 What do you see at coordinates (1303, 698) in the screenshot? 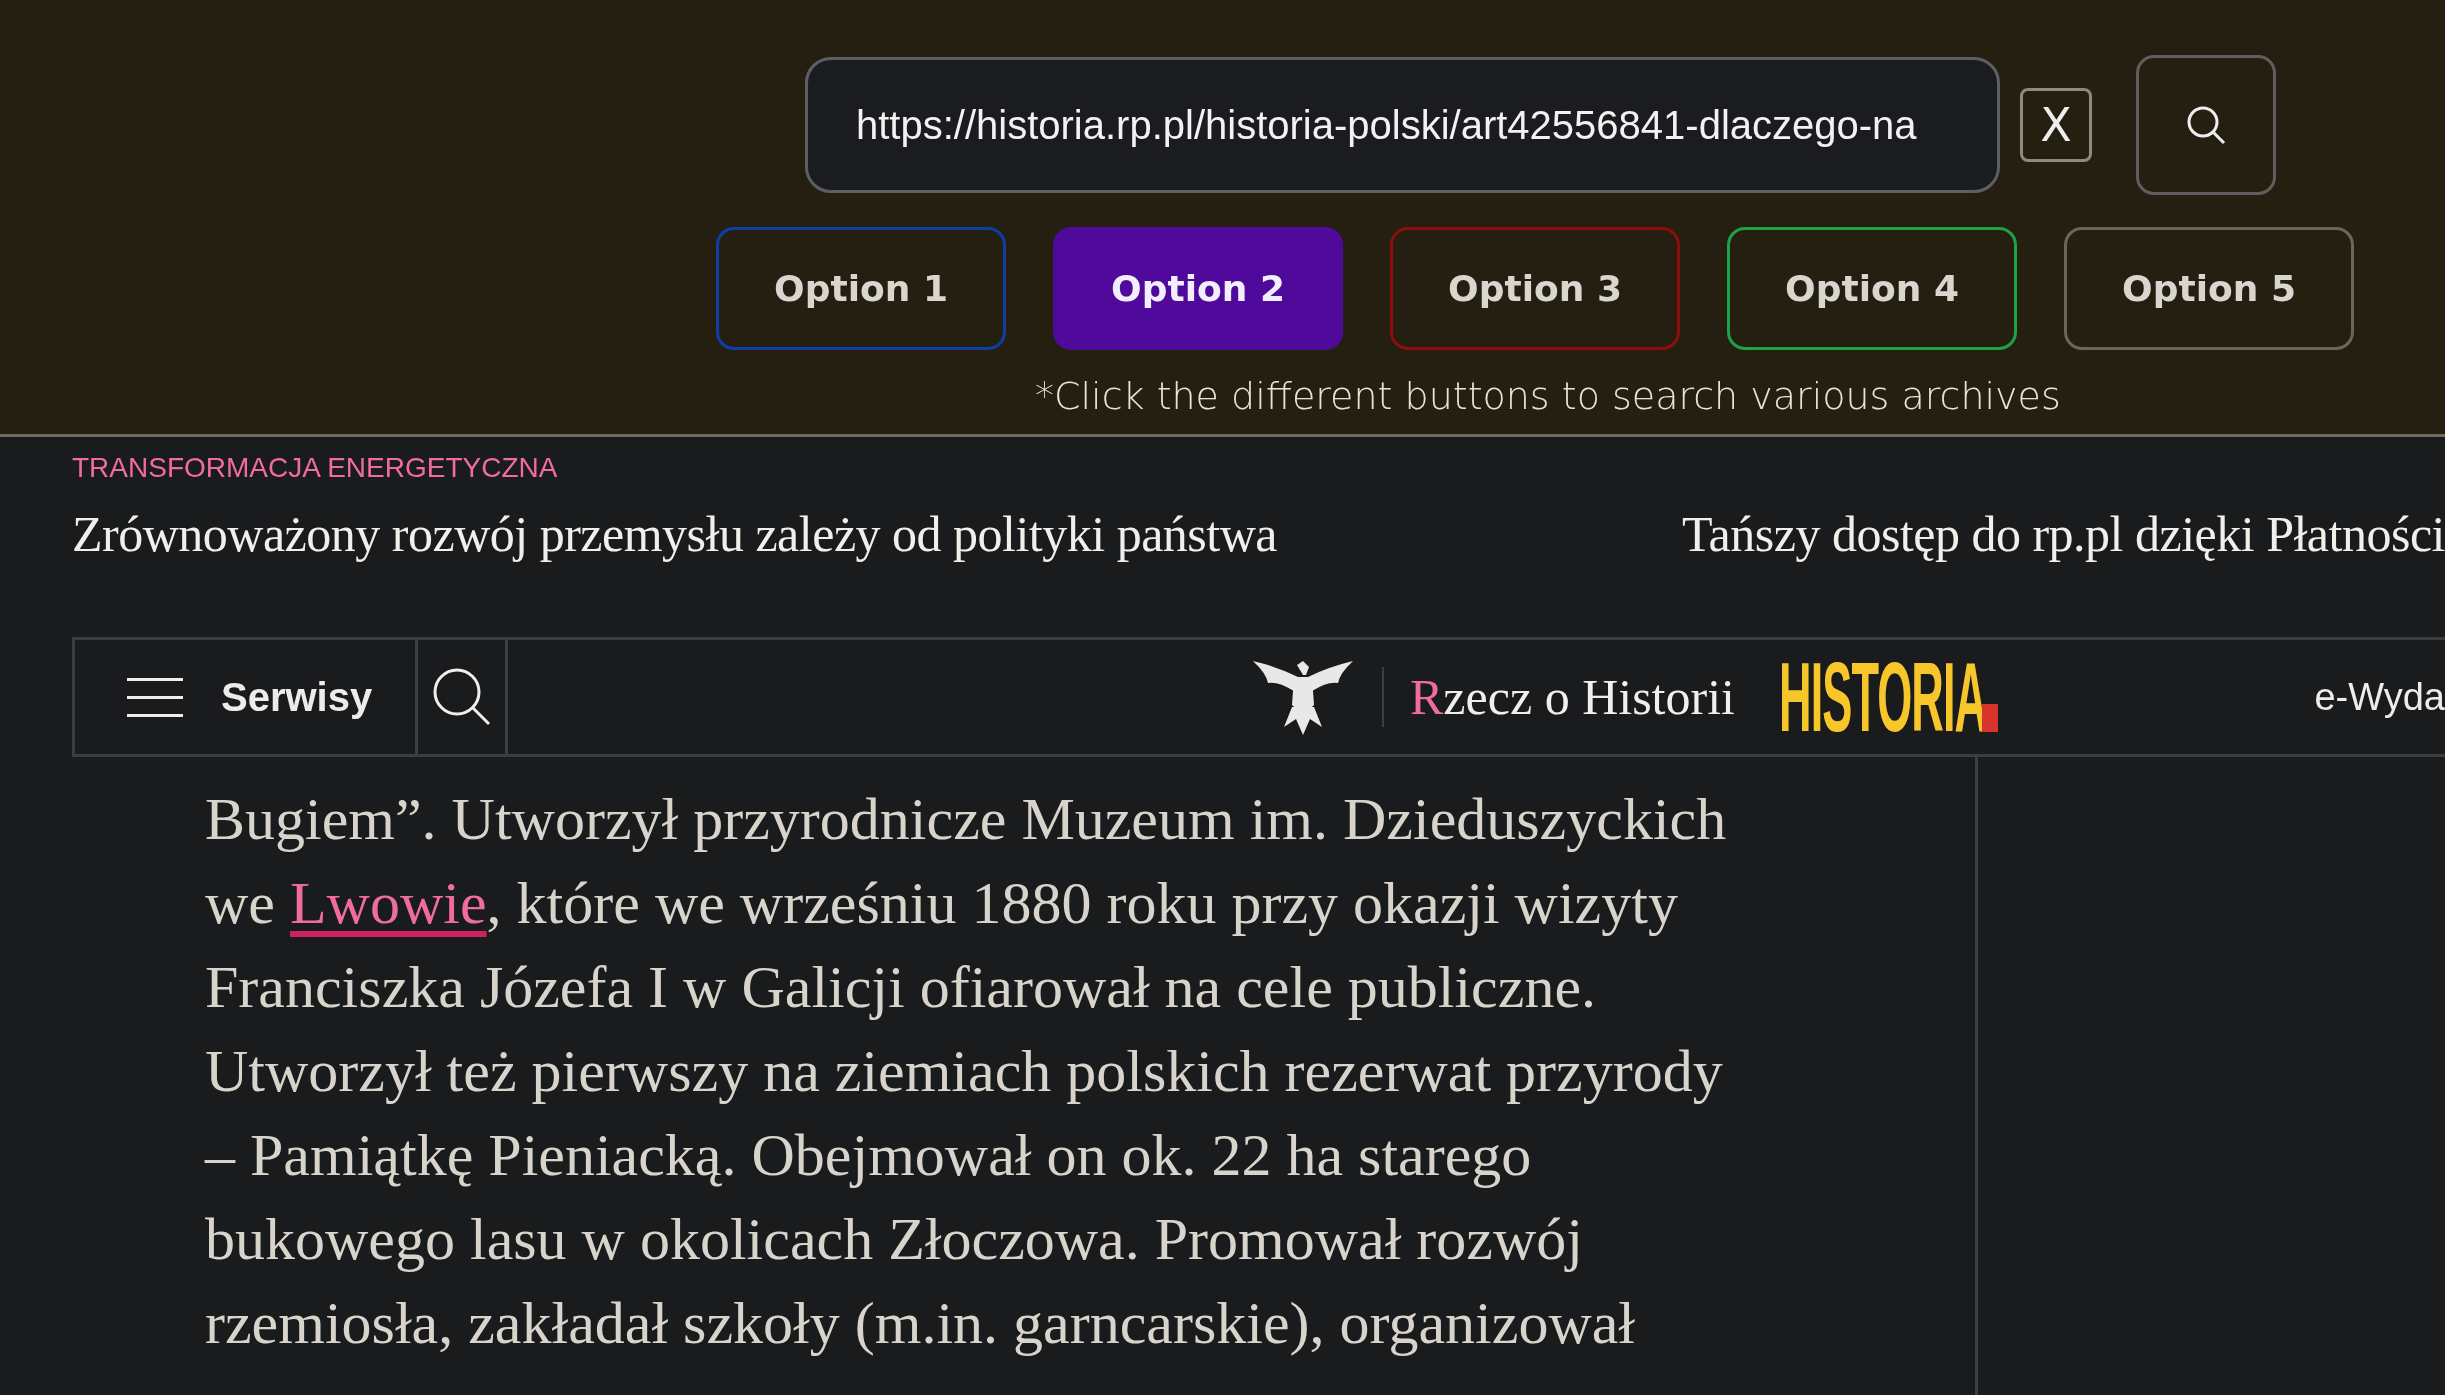
I see `eagle-icon` at bounding box center [1303, 698].